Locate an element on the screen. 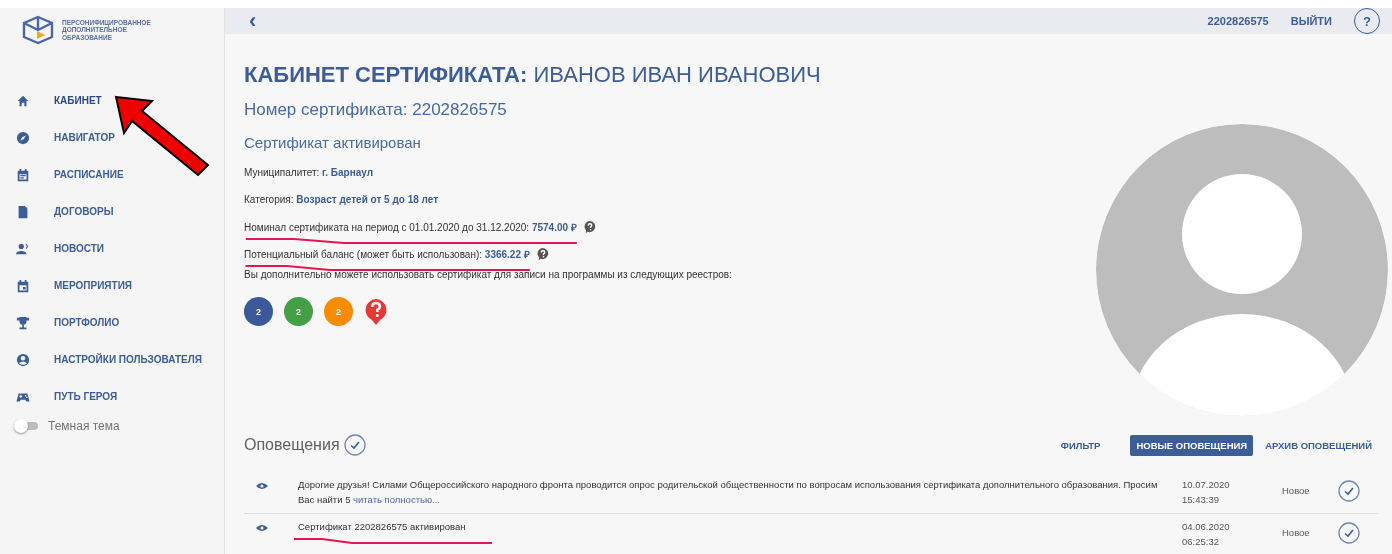 The height and width of the screenshot is (554, 1392). page-title: КАБИНЕТ СЕРТИФИКАТА: ИВАНОВ ИВАН ИВАНОВИЧ is located at coordinates (533, 75).